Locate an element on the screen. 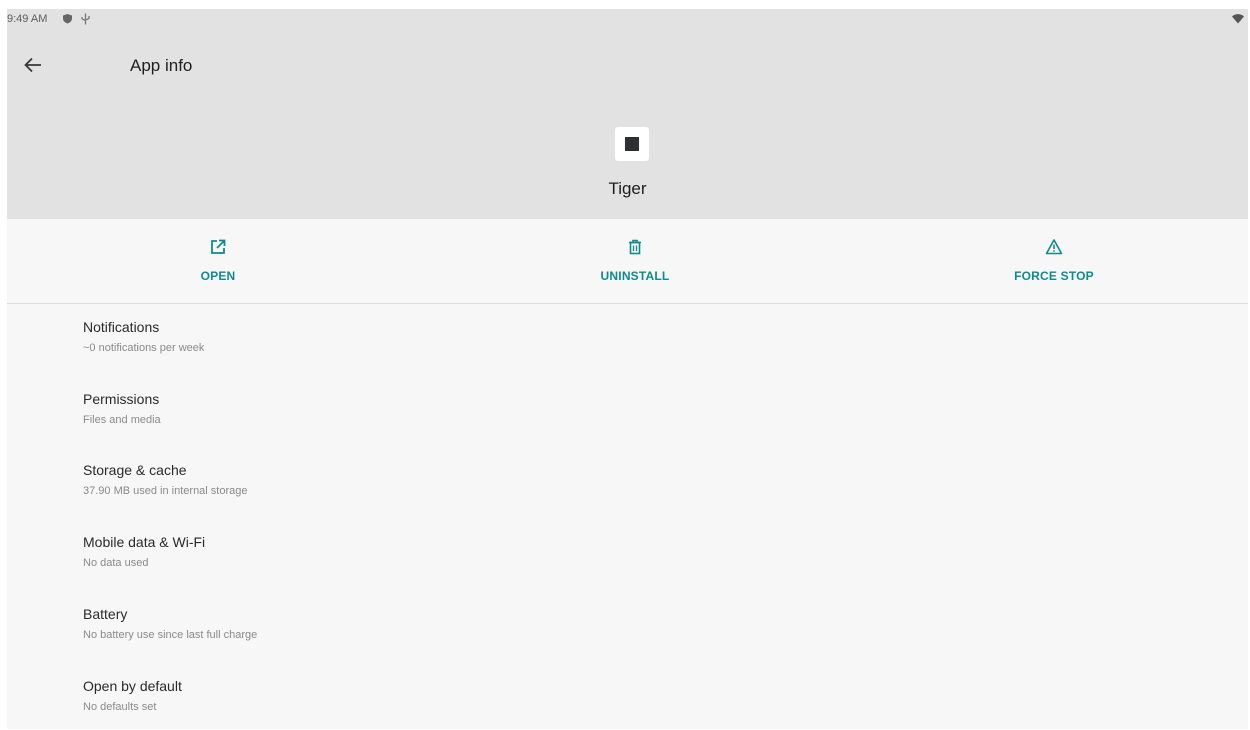  item-subtitle: 37.90 MB used in internal storage is located at coordinates (165, 491).